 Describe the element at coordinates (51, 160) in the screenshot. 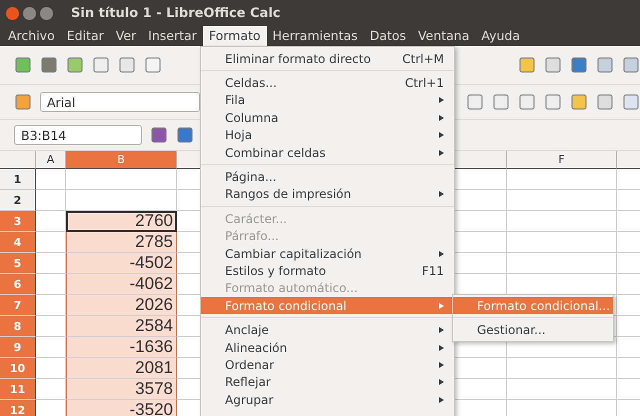

I see `column-header: A` at that location.